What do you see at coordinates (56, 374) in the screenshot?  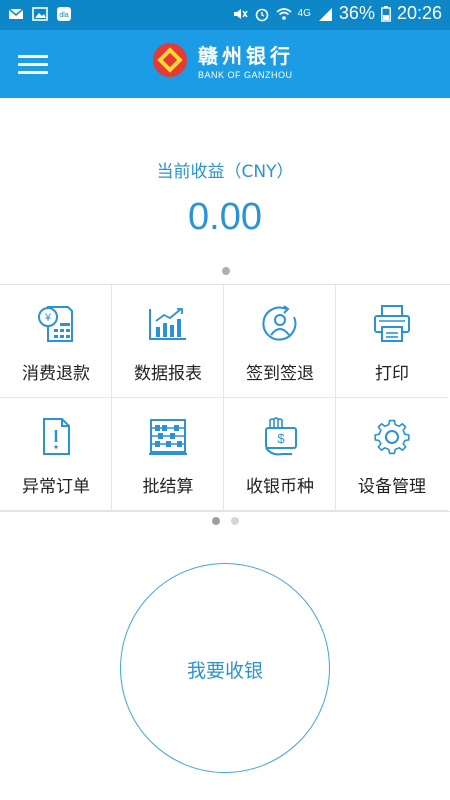 I see `grid-item-label: 消费退款` at bounding box center [56, 374].